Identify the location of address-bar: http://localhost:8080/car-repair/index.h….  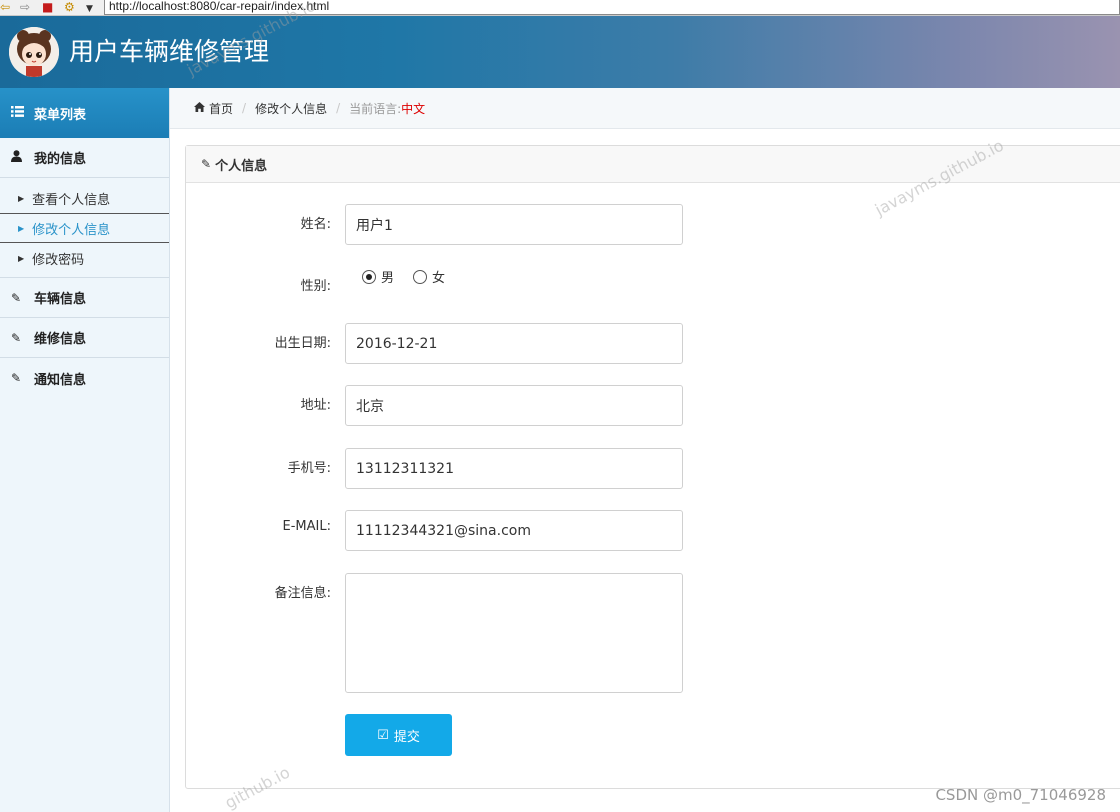
(612, 7).